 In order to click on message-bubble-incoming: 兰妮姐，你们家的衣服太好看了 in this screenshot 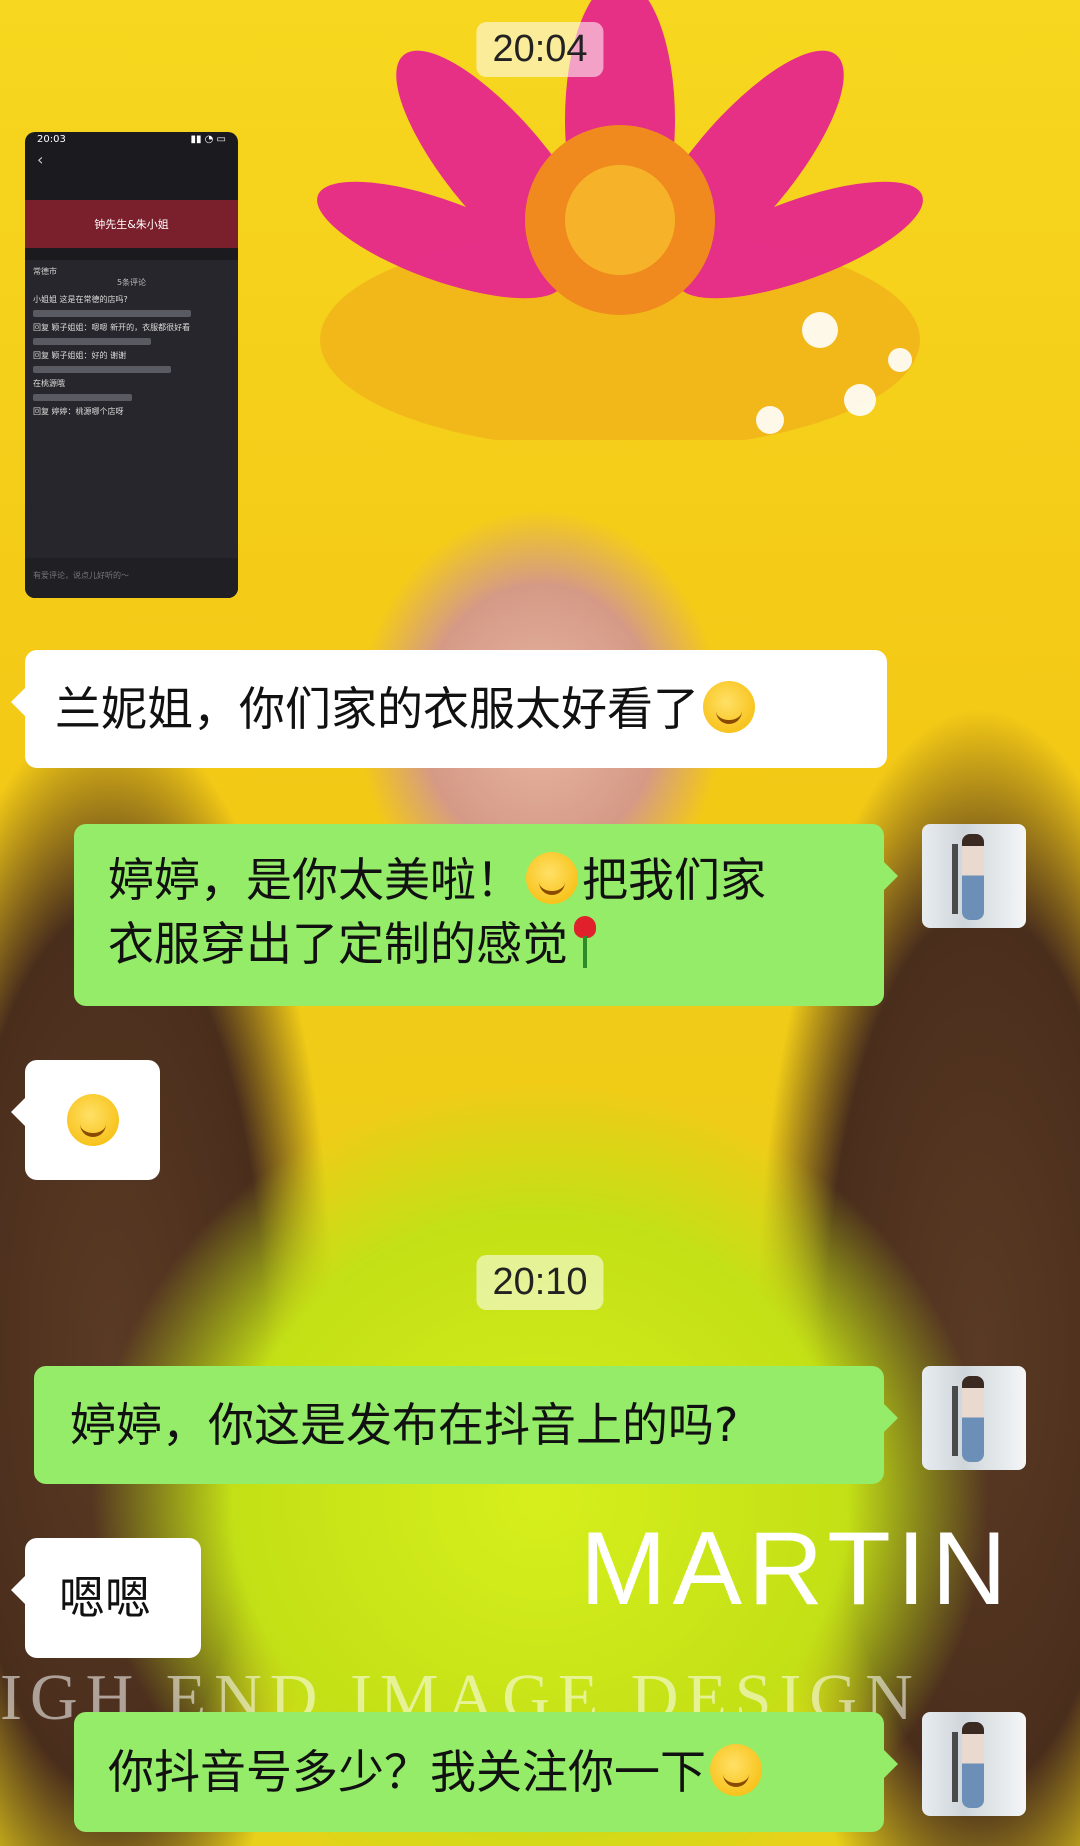, I will do `click(449, 709)`.